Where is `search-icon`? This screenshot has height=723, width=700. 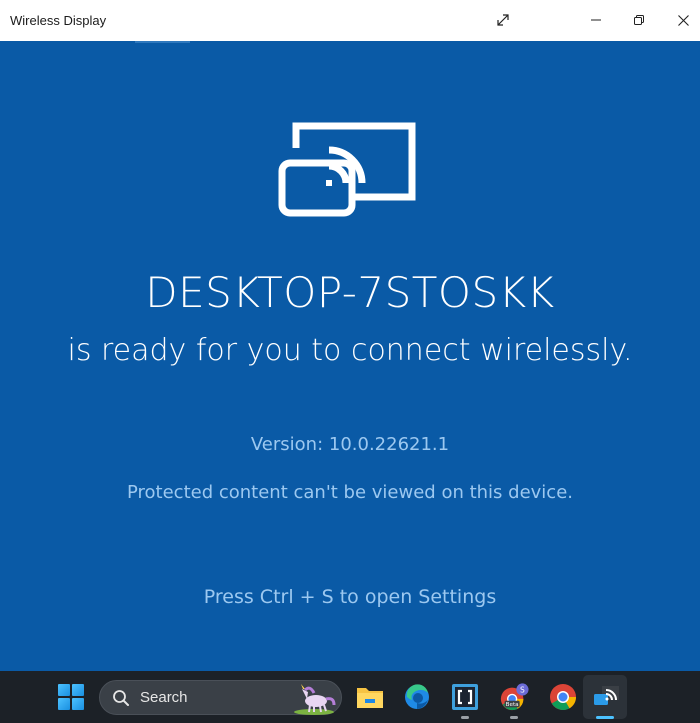
search-icon is located at coordinates (121, 698).